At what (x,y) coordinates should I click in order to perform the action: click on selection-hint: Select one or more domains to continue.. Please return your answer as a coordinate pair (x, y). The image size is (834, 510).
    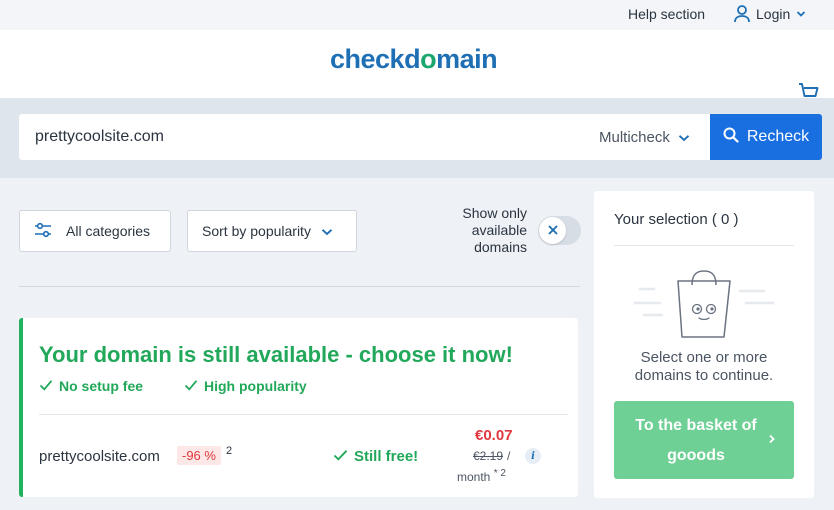
    Looking at the image, I should click on (704, 366).